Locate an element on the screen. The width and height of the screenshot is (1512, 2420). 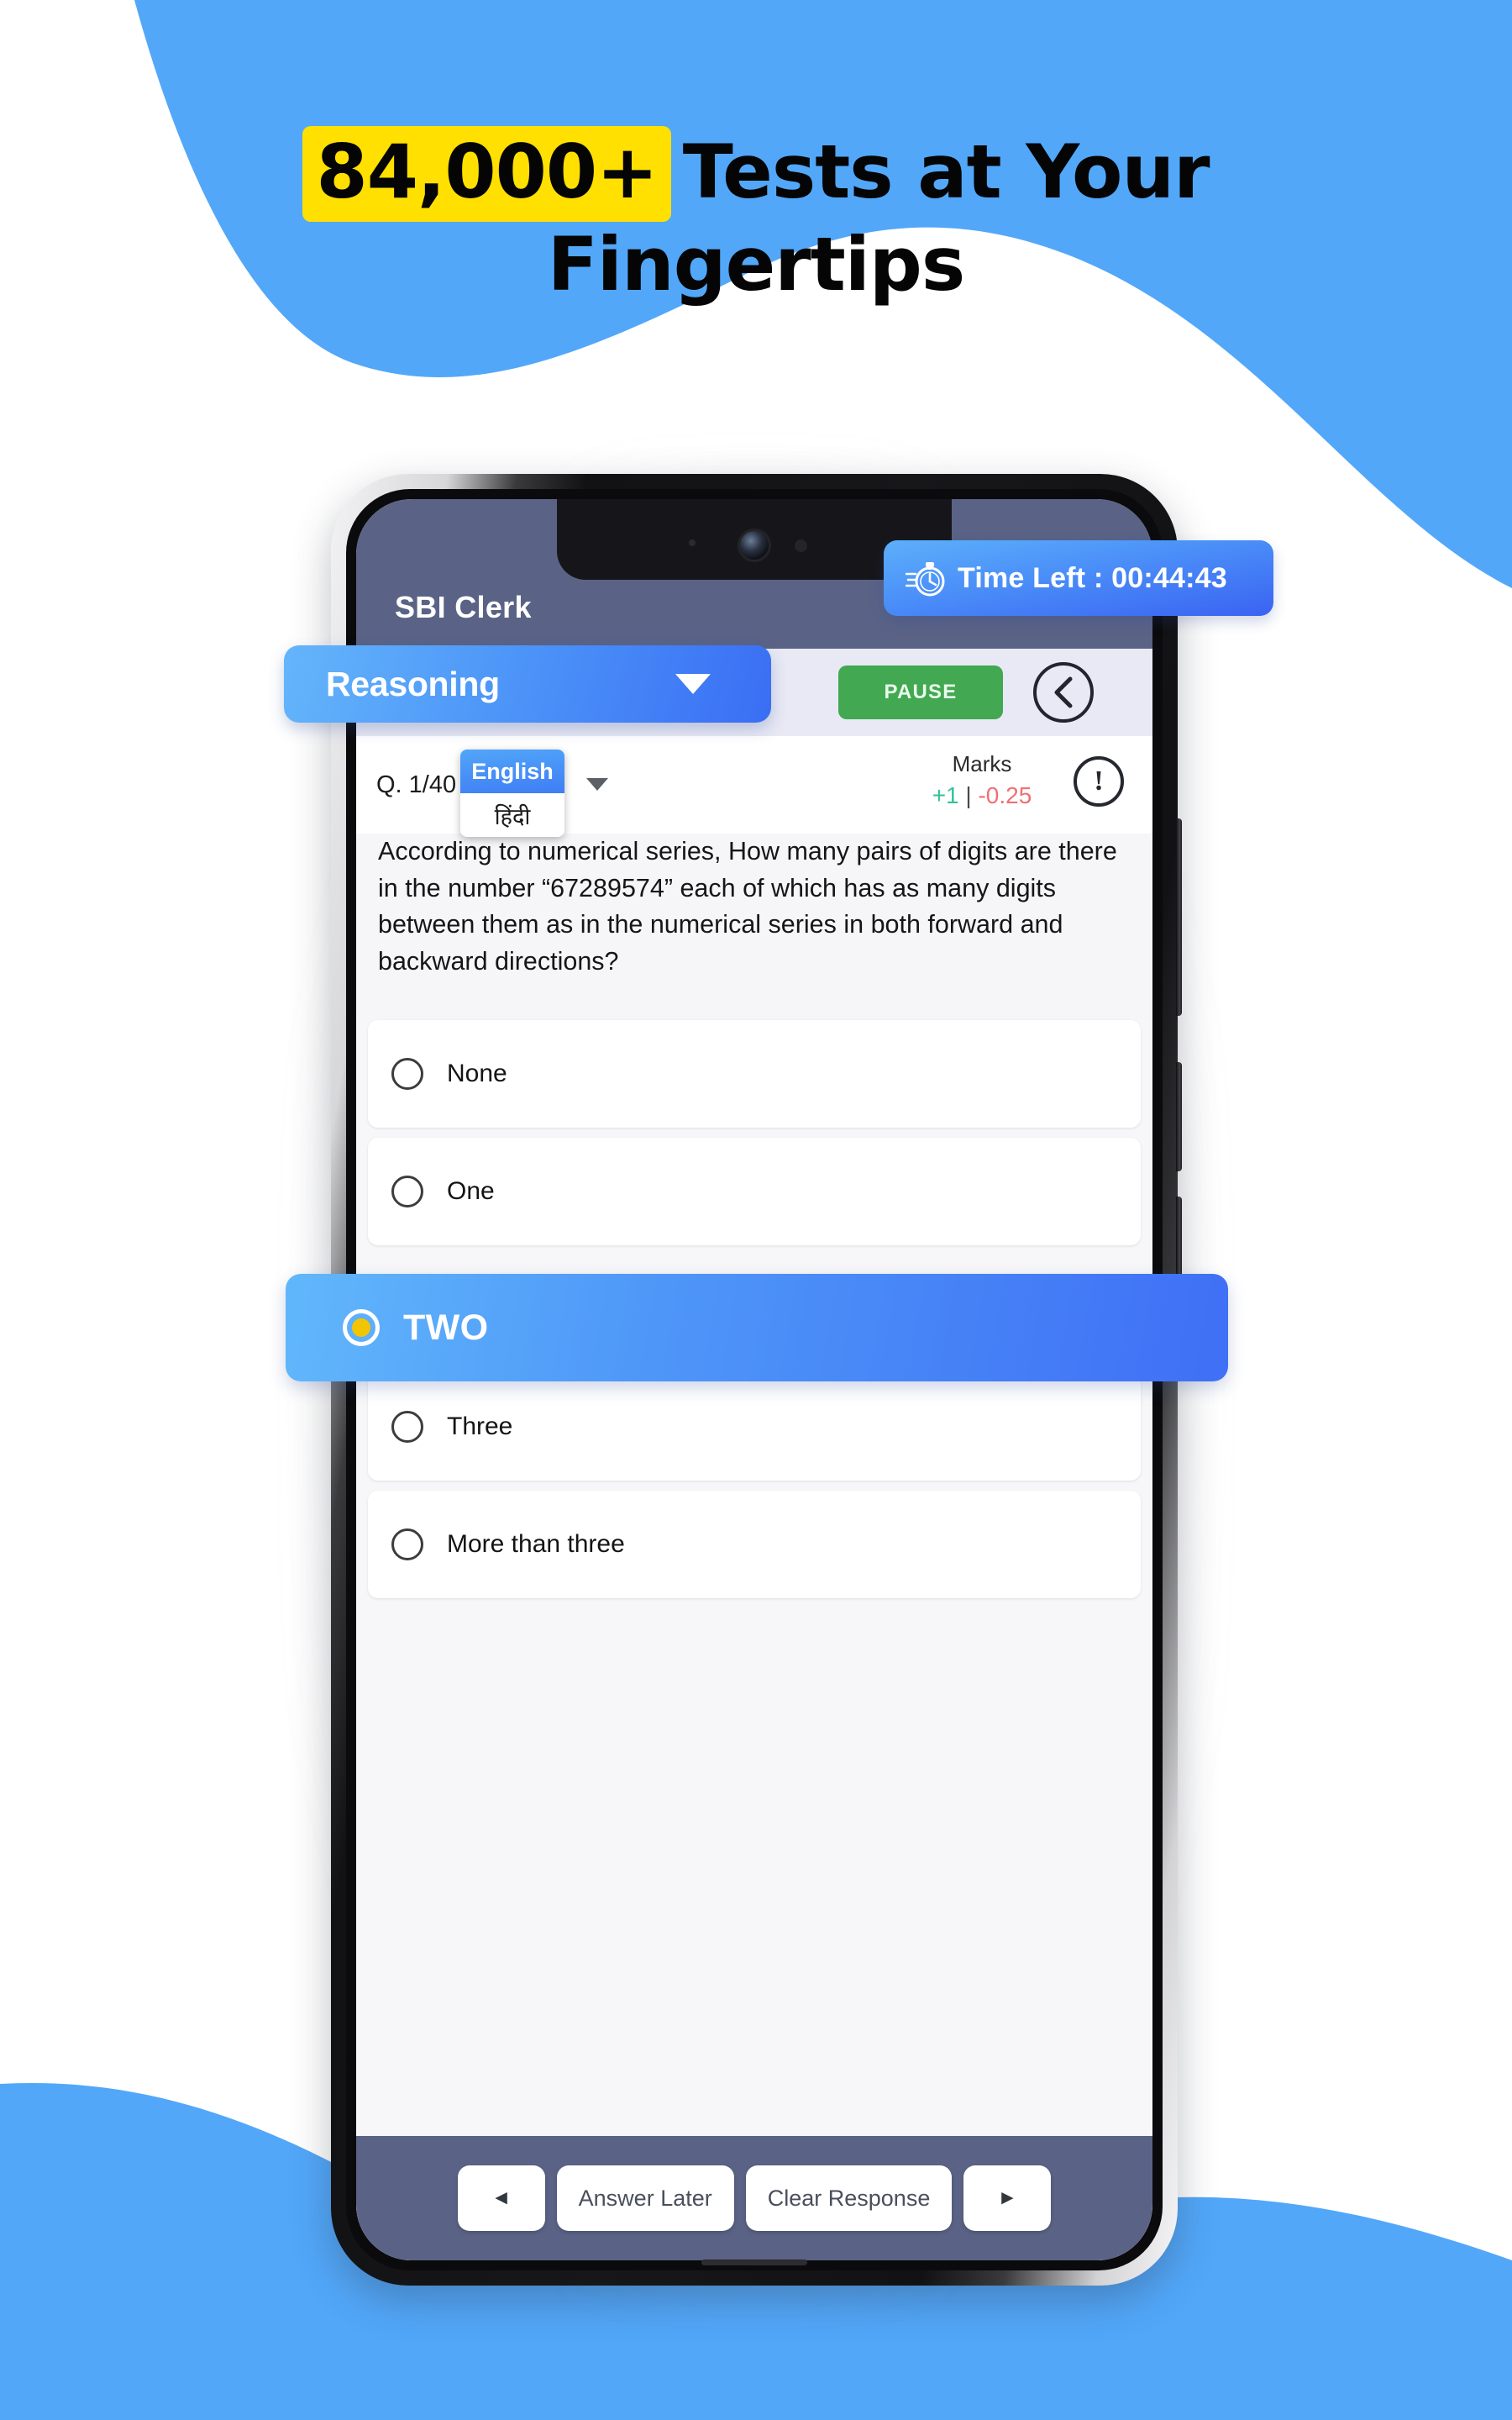
phone-power-button is located at coordinates (1179, 1116).